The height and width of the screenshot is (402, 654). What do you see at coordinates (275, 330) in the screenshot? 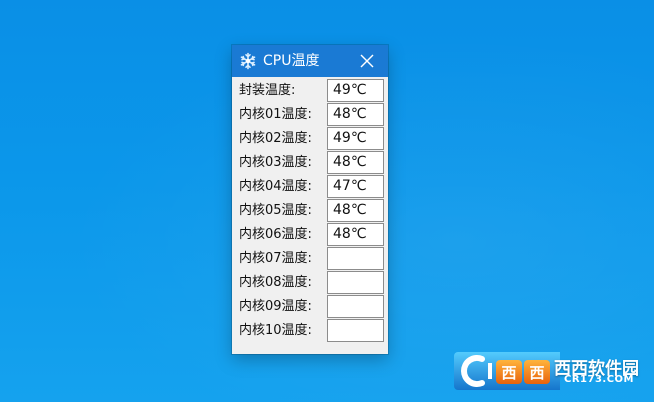
I see `sensor-label: 内核10温度:` at bounding box center [275, 330].